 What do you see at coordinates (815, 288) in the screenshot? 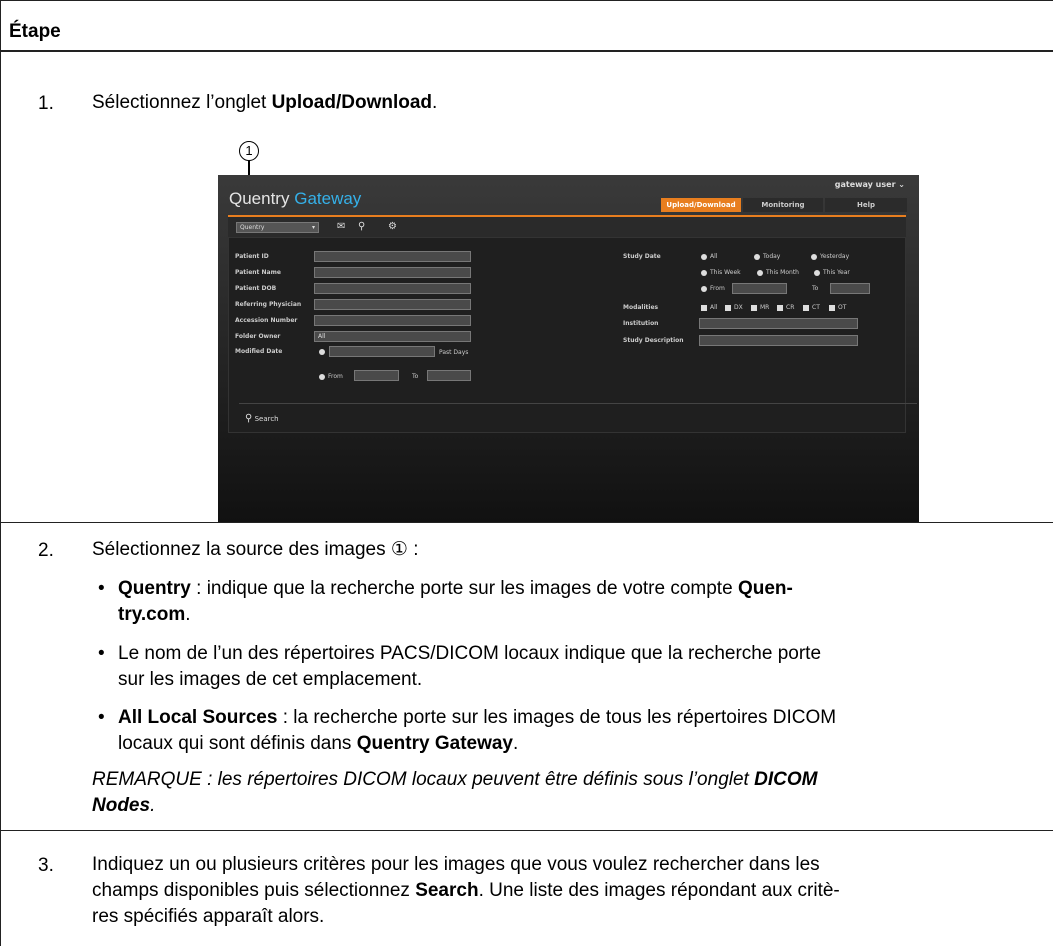
I see `study-to-label: To` at bounding box center [815, 288].